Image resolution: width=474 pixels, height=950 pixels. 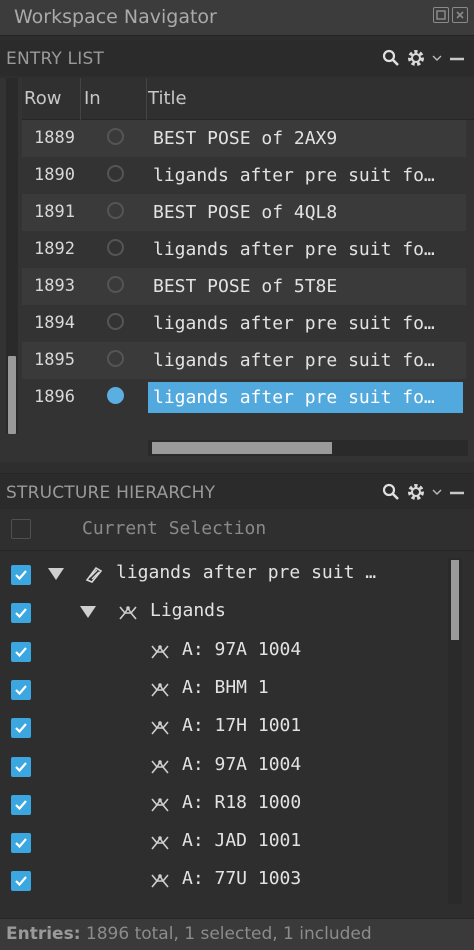 What do you see at coordinates (237, 491) in the screenshot?
I see `structure-hierarchy-header: STRUCTURE HIERARCHY` at bounding box center [237, 491].